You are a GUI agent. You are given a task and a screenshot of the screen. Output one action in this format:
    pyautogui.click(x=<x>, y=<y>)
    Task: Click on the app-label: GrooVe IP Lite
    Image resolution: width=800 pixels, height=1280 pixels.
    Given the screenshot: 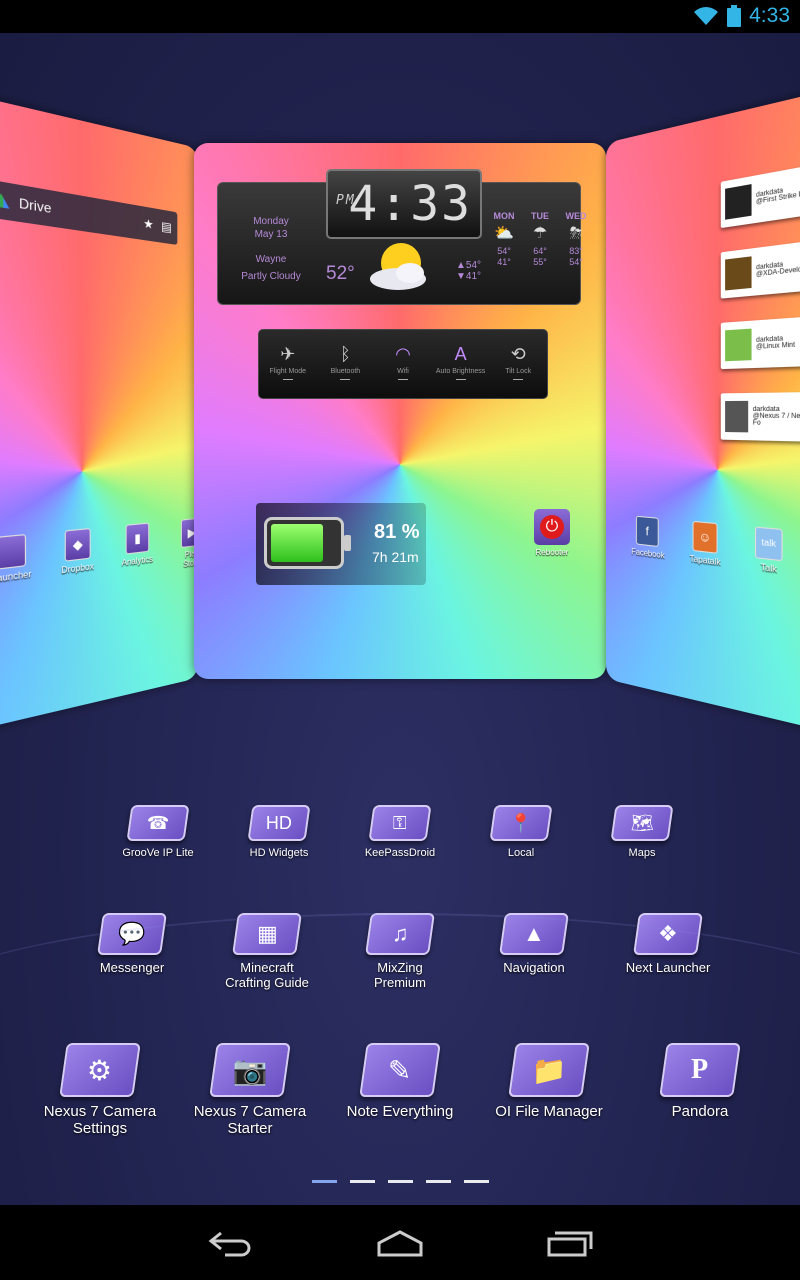 What is the action you would take?
    pyautogui.click(x=158, y=853)
    